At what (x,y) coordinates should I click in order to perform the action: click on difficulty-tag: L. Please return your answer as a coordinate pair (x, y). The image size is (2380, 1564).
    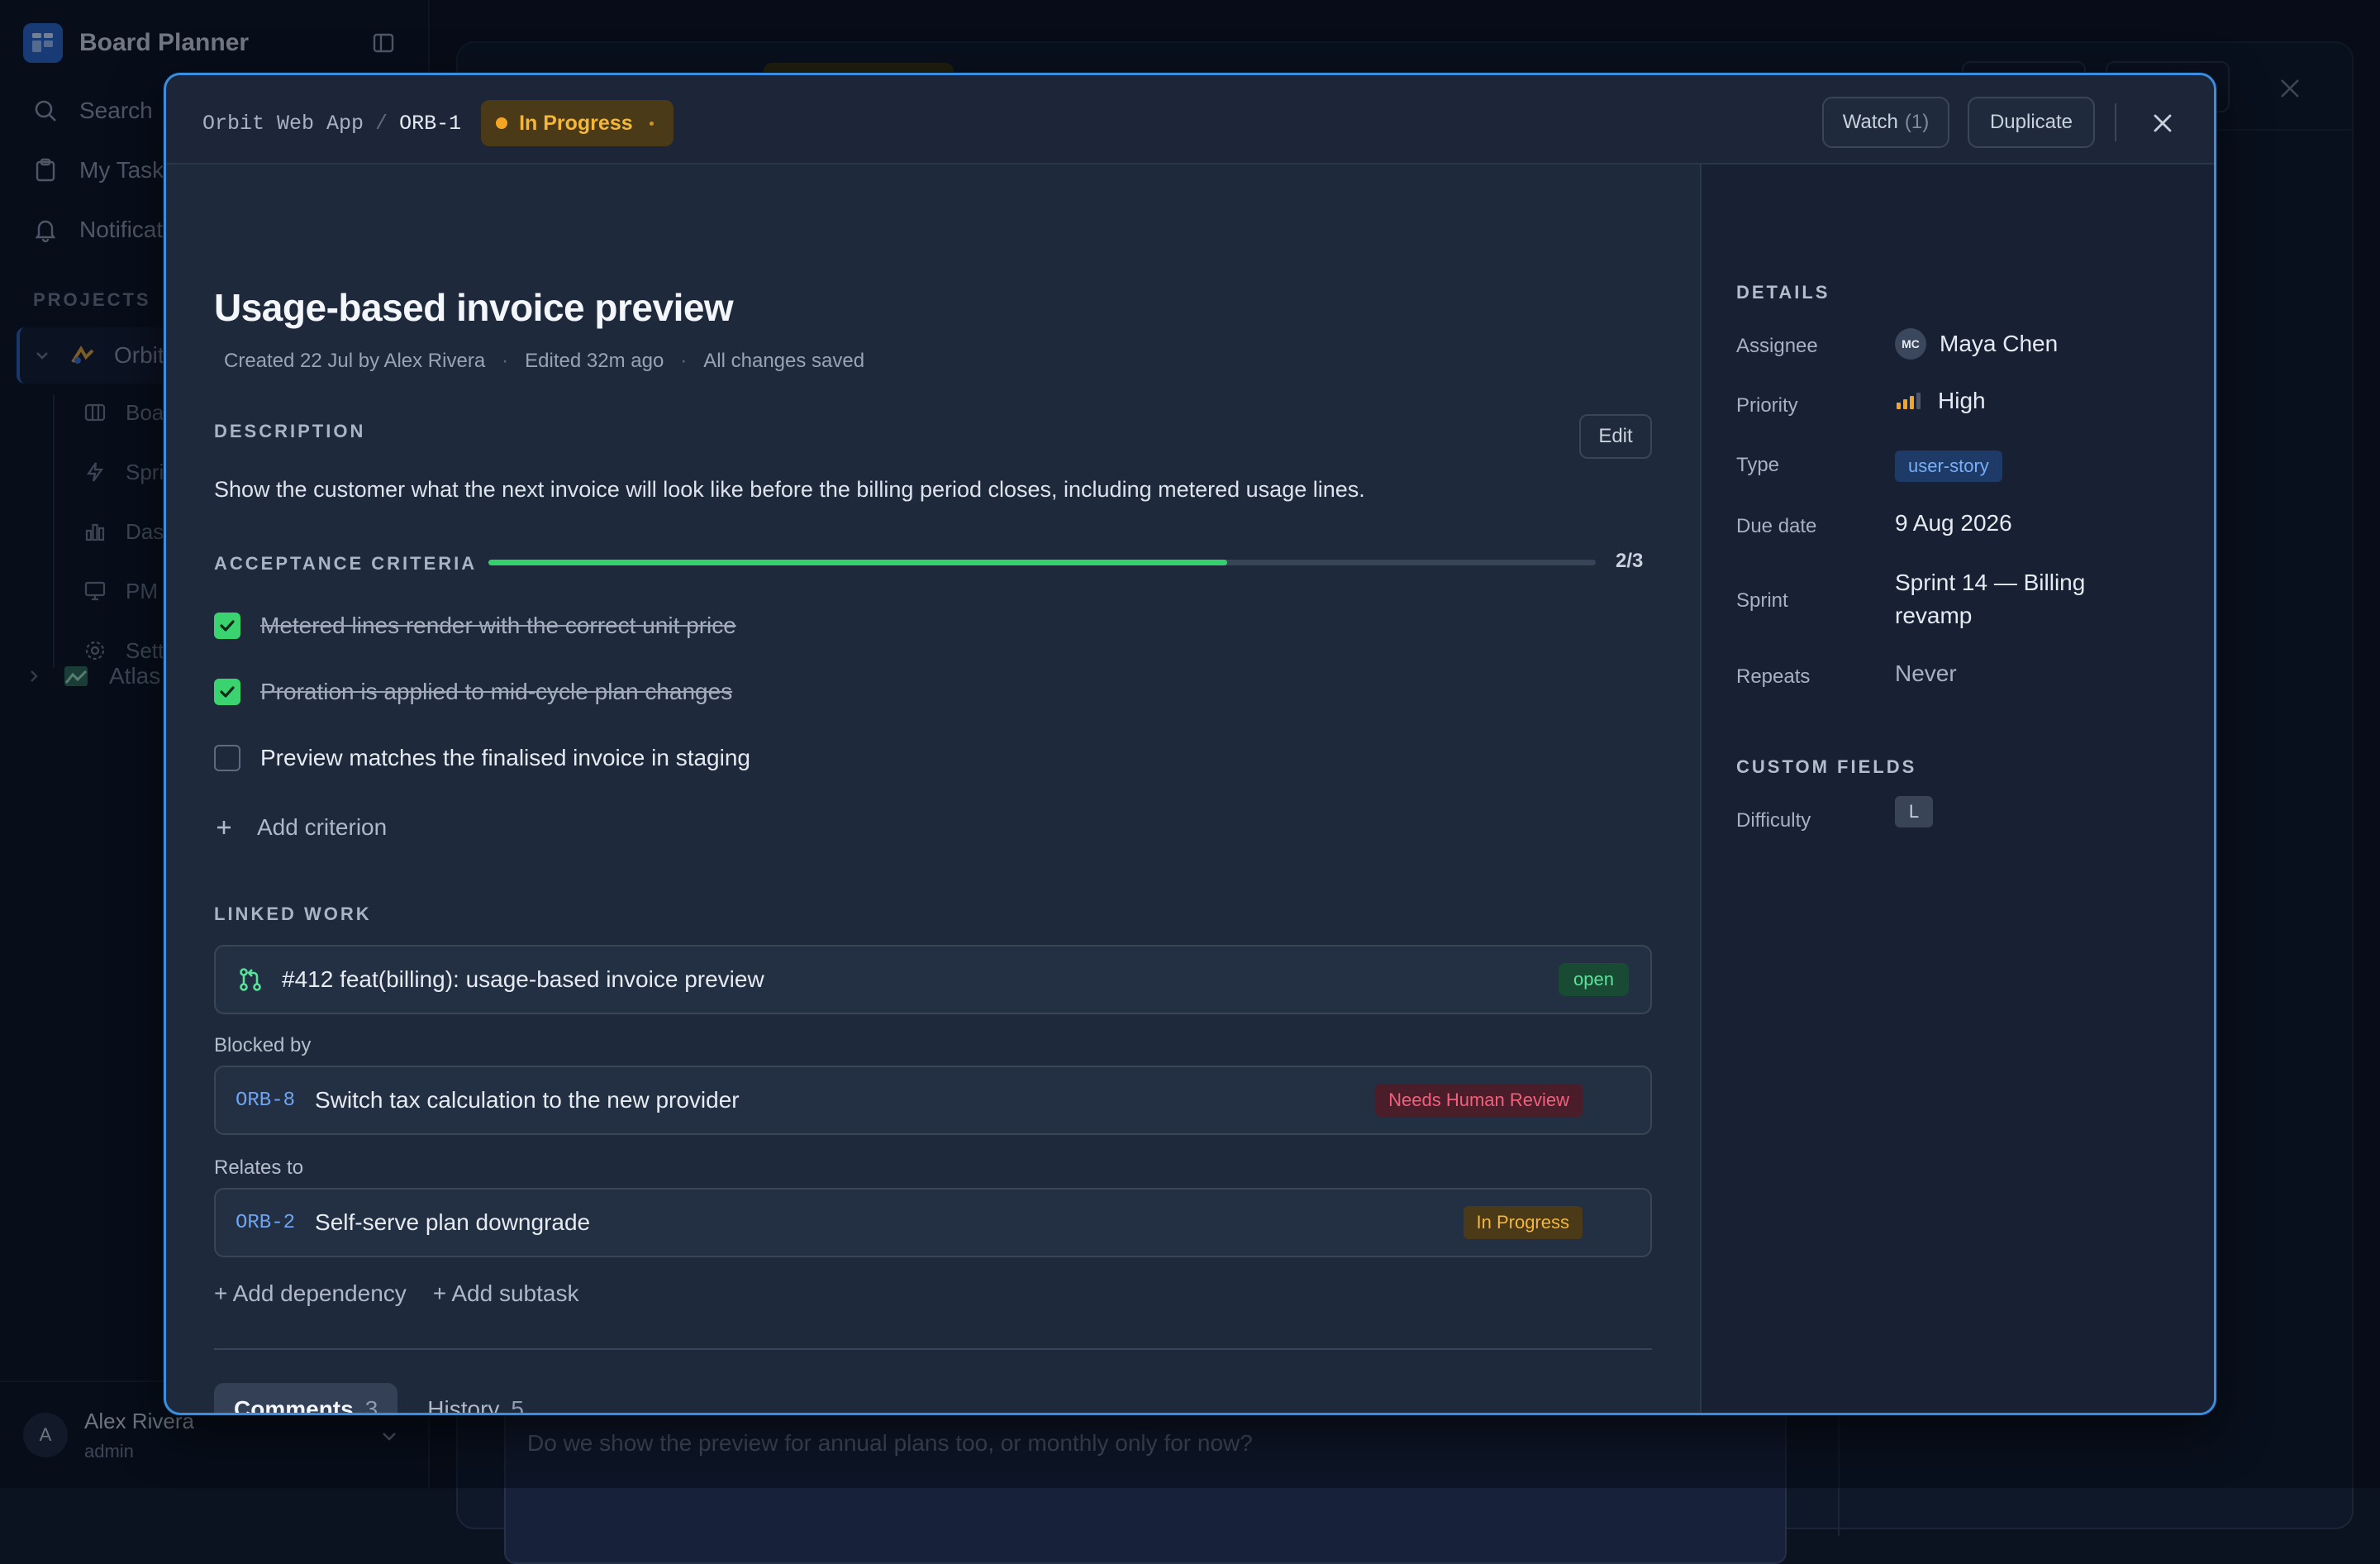
    Looking at the image, I should click on (1914, 812).